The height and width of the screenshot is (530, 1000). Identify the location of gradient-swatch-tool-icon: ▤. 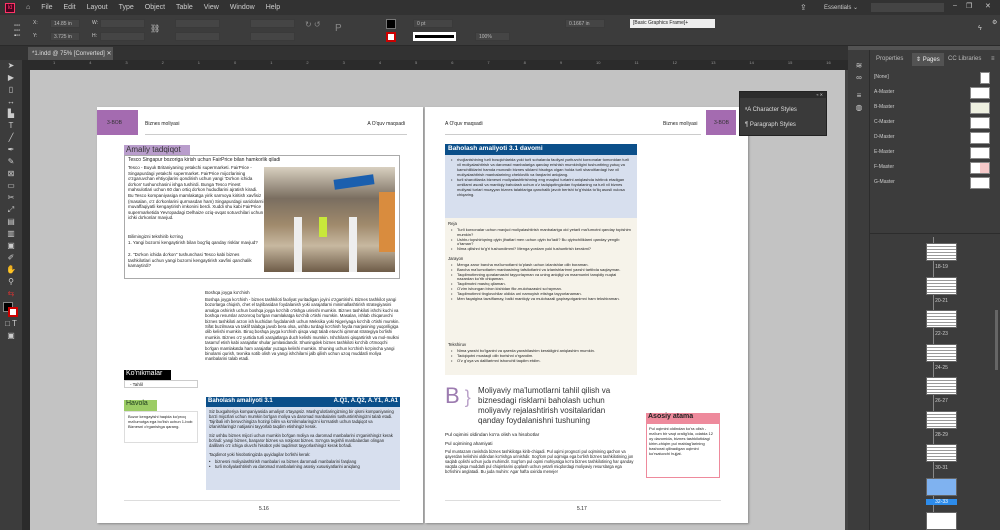
(11, 222).